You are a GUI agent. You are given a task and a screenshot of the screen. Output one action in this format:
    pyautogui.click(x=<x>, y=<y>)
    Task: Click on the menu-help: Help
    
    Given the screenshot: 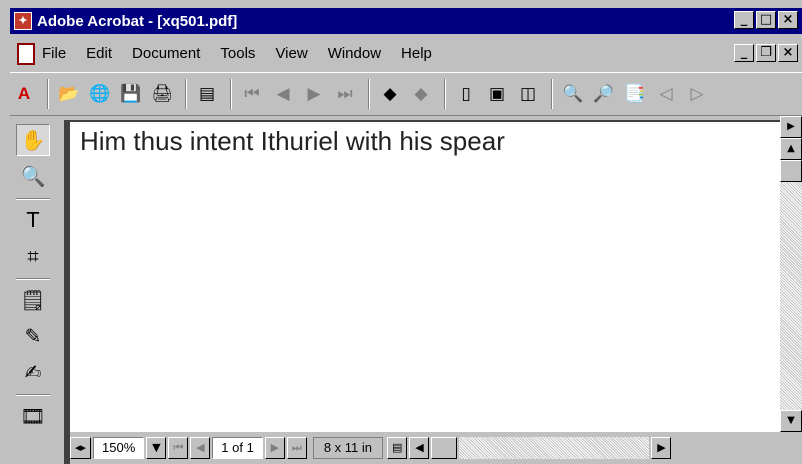 What is the action you would take?
    pyautogui.click(x=416, y=53)
    